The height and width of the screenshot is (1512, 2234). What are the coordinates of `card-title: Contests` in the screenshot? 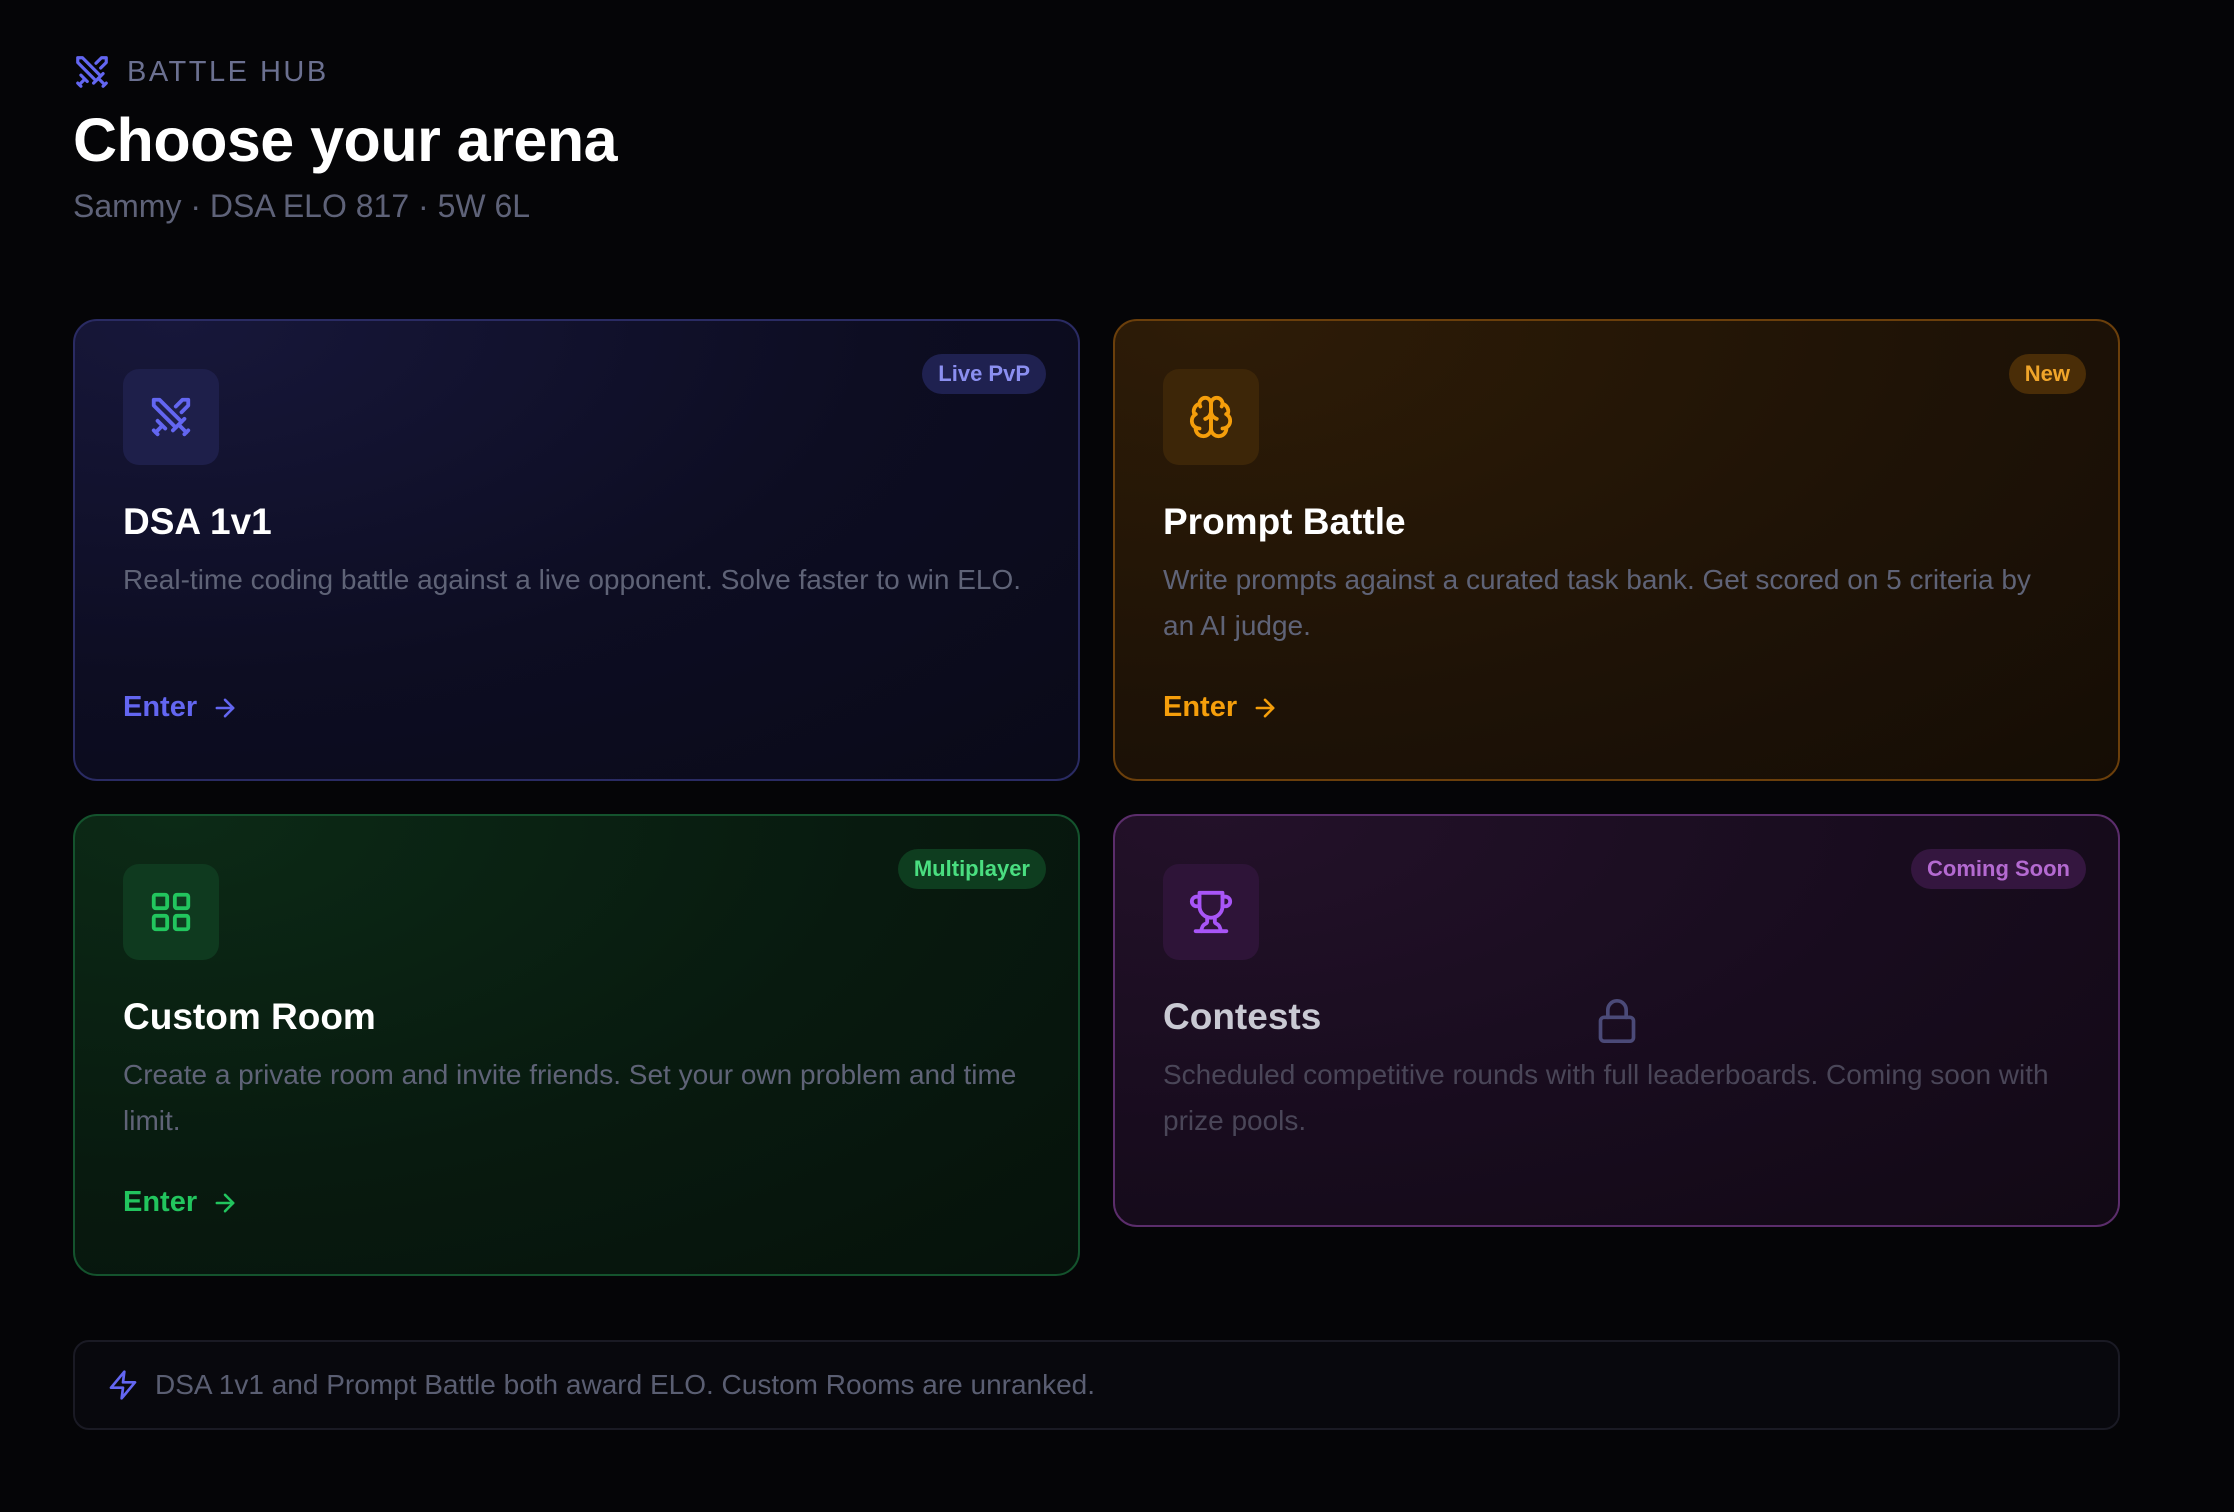 It's located at (1242, 1016).